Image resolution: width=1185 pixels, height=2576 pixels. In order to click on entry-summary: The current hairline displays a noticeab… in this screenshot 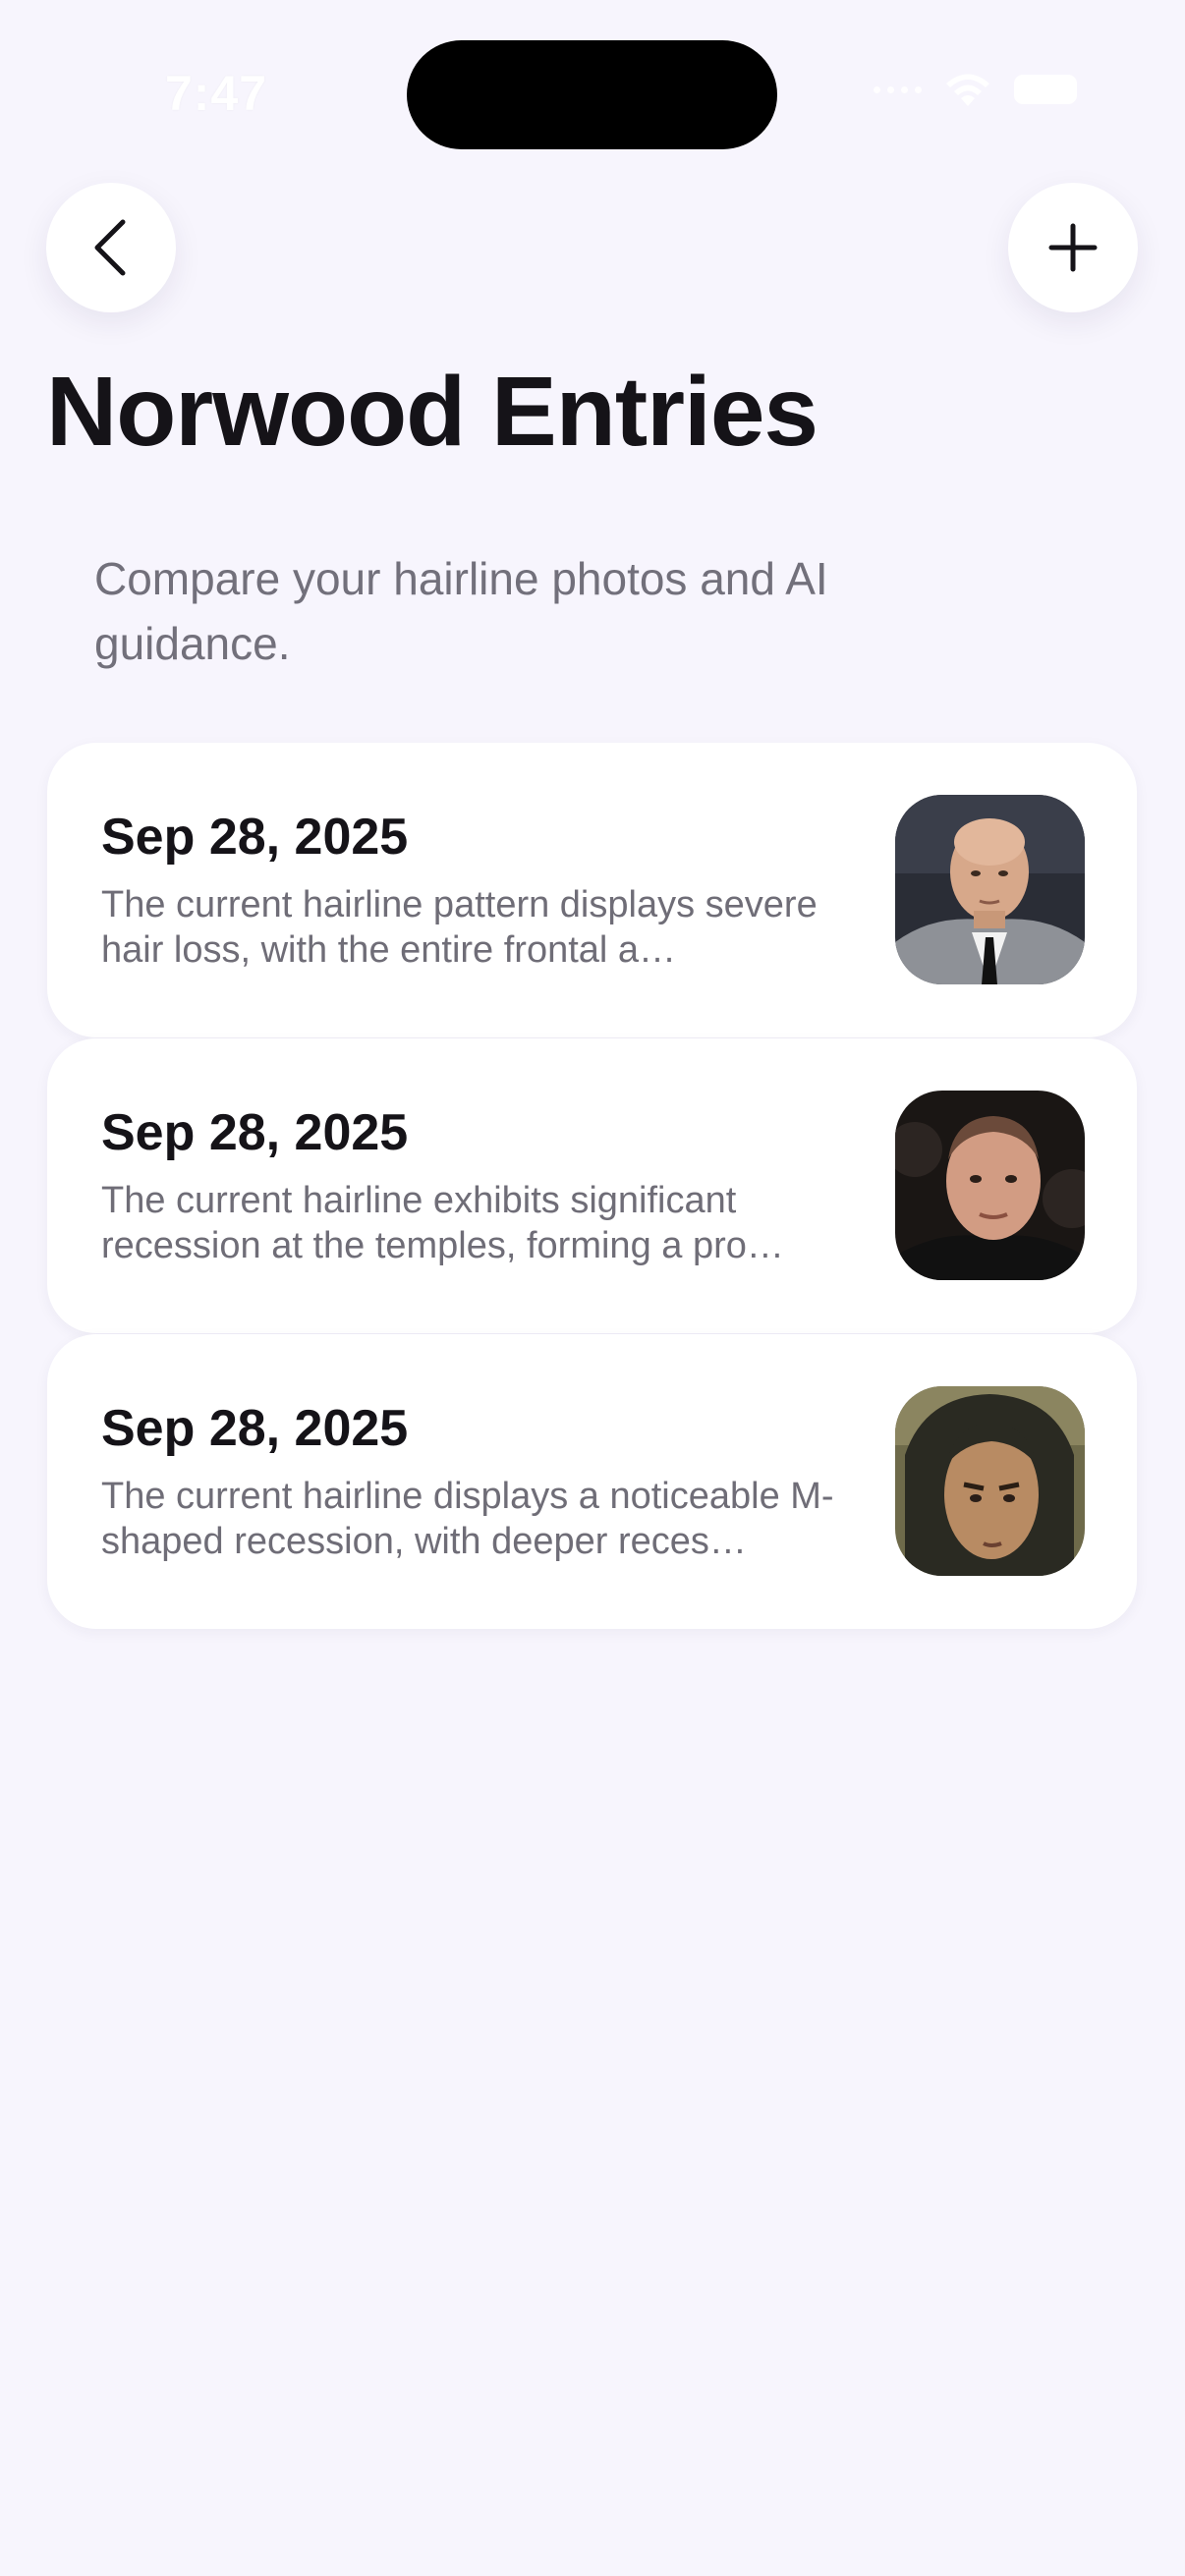, I will do `click(468, 1519)`.